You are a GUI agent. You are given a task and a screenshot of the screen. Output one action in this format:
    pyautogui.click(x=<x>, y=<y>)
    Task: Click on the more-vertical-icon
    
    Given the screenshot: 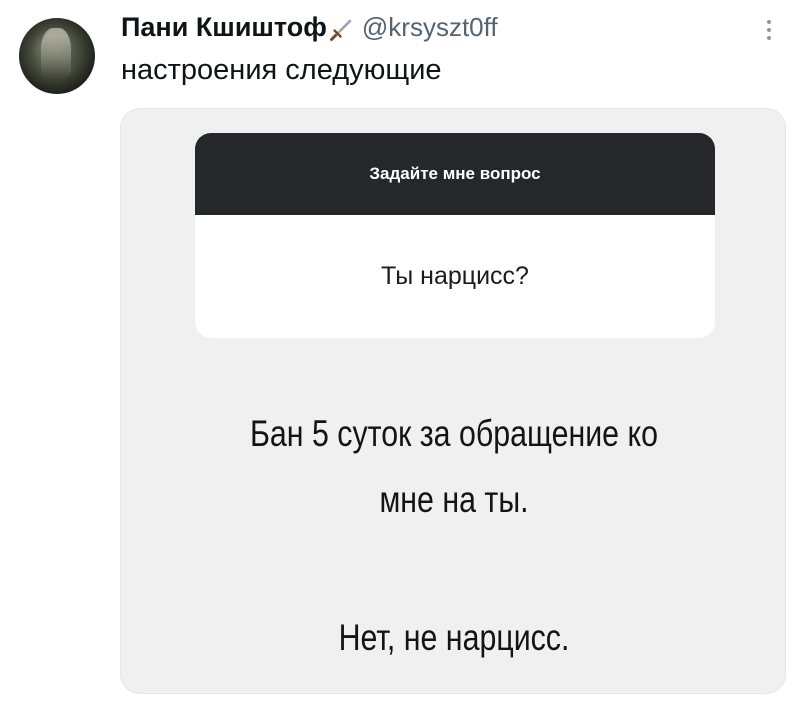 What is the action you would take?
    pyautogui.click(x=769, y=30)
    